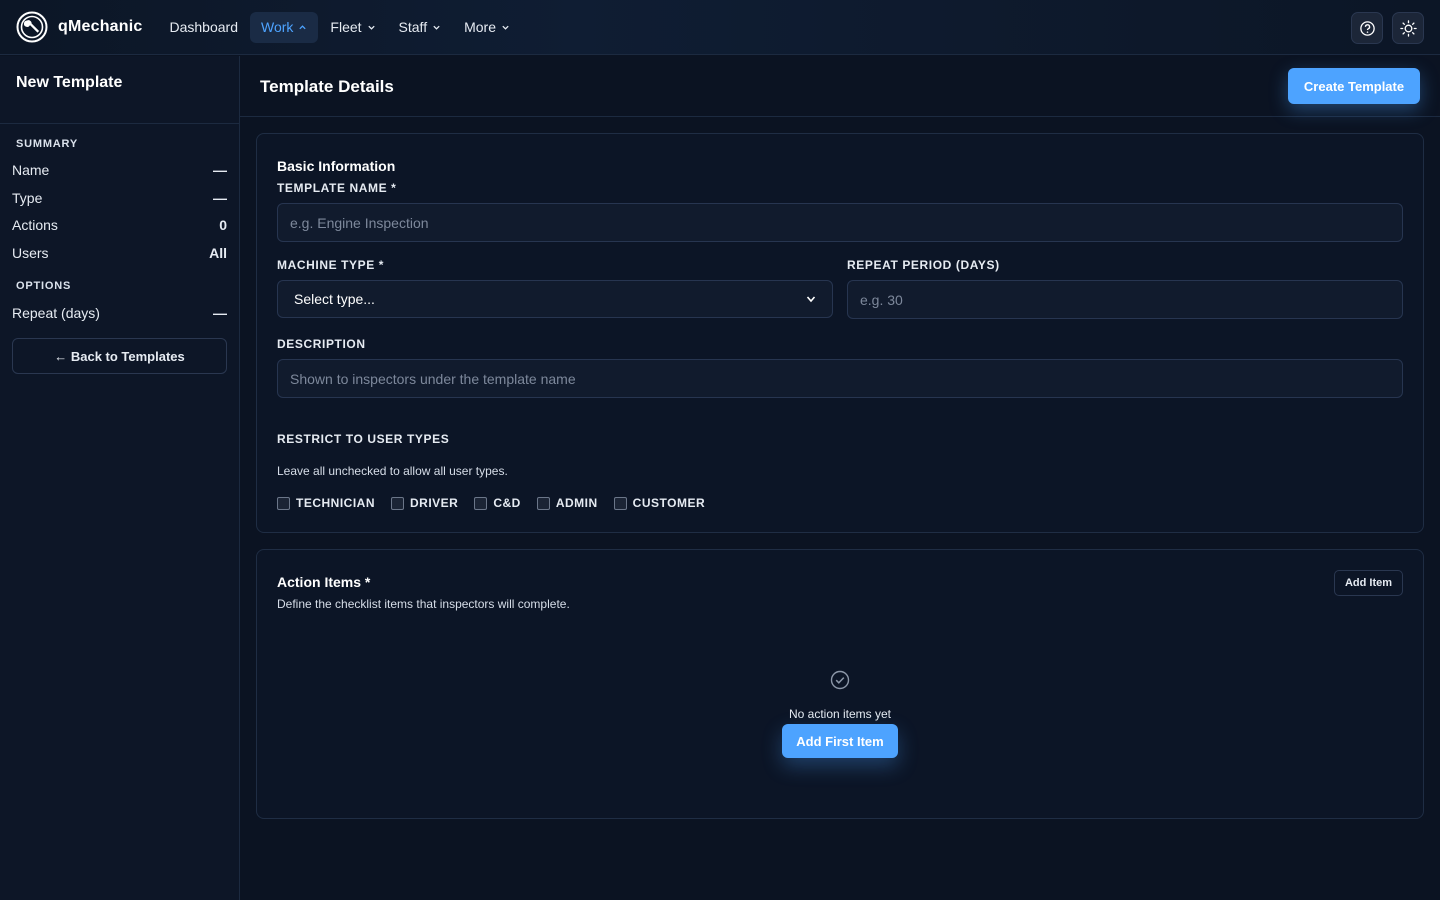  I want to click on description-input, so click(840, 378).